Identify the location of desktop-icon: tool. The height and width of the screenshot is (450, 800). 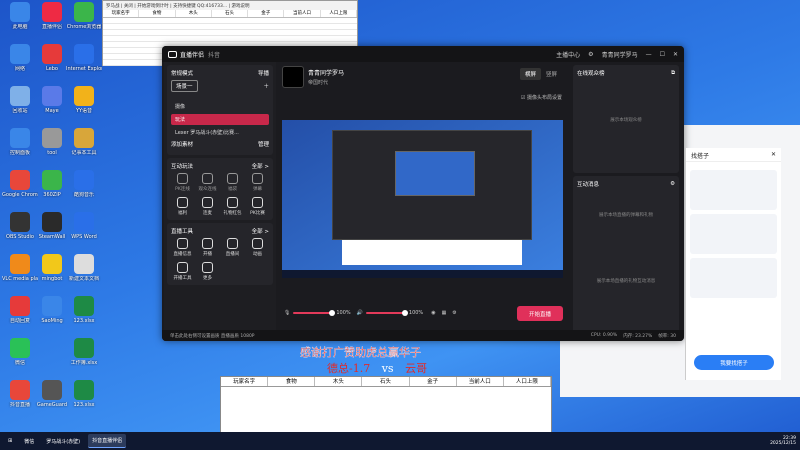
(52, 142).